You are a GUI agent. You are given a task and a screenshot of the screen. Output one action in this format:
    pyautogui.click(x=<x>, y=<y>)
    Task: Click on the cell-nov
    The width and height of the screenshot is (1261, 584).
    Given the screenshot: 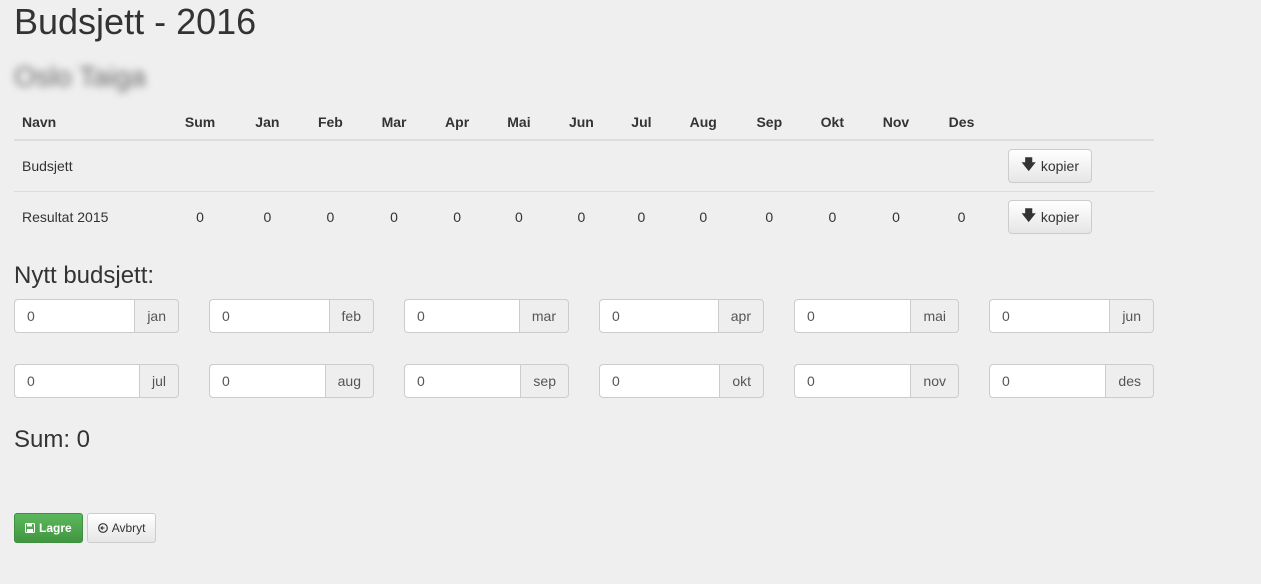 What is the action you would take?
    pyautogui.click(x=896, y=166)
    